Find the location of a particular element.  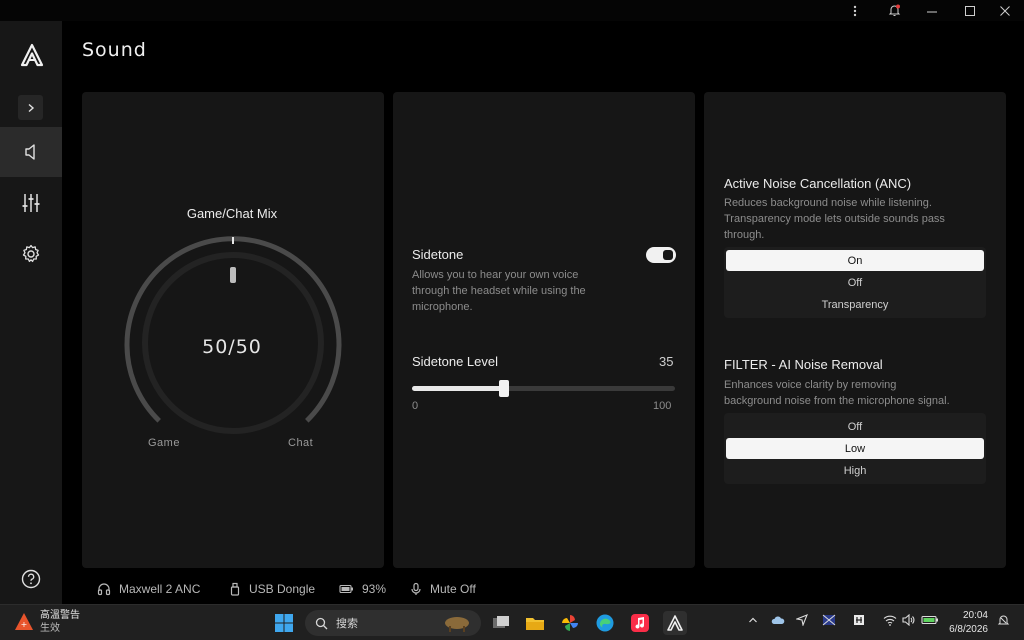

help-circle-icon is located at coordinates (31, 579).